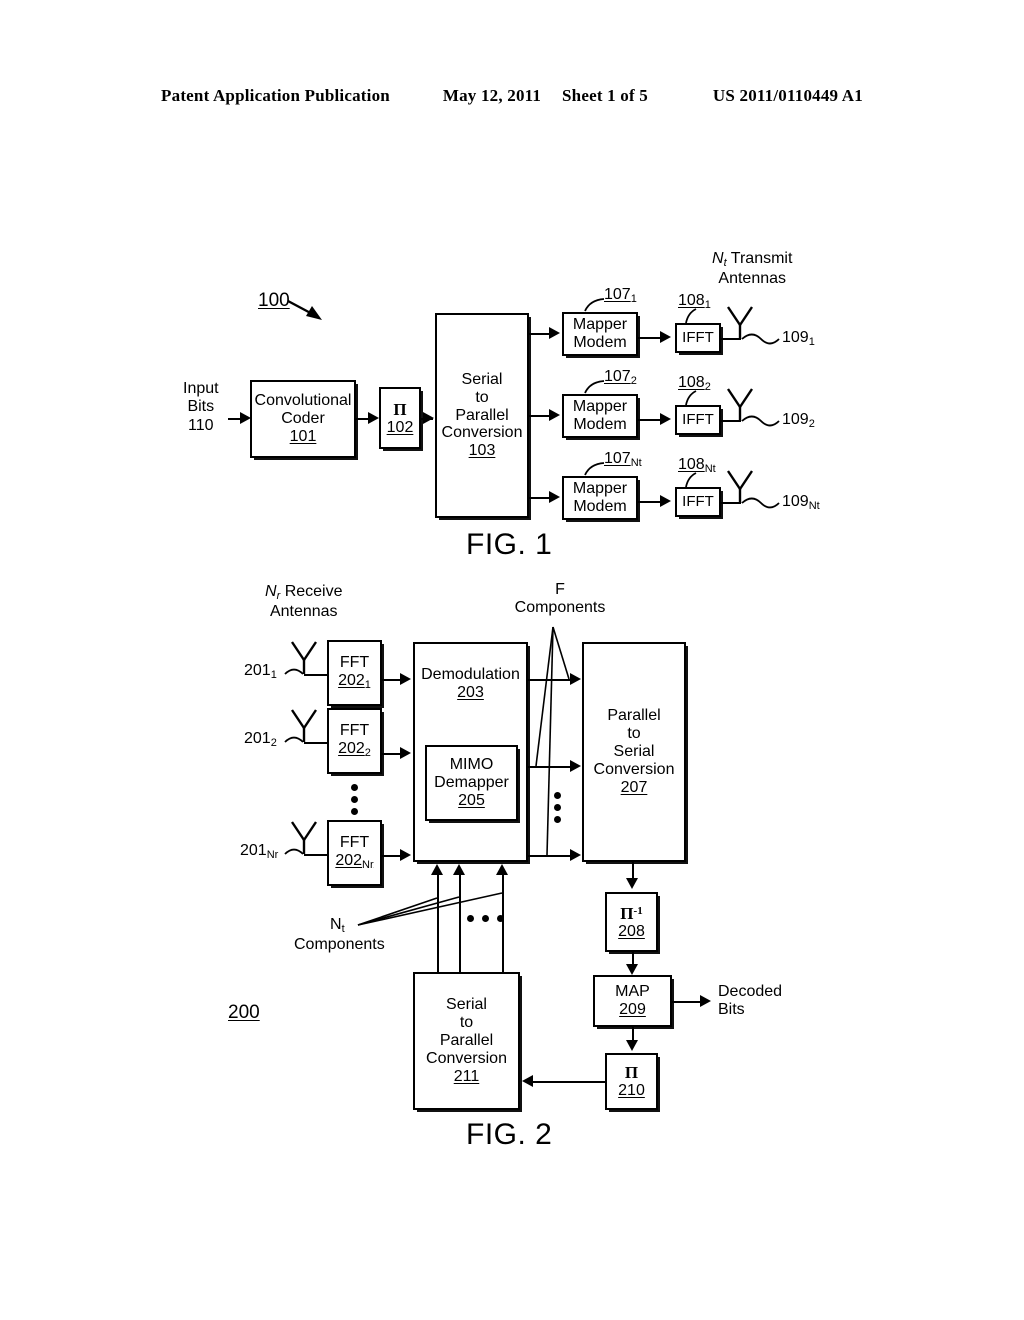  Describe the element at coordinates (798, 420) in the screenshot. I see `antenna-2-ref: 1092` at that location.